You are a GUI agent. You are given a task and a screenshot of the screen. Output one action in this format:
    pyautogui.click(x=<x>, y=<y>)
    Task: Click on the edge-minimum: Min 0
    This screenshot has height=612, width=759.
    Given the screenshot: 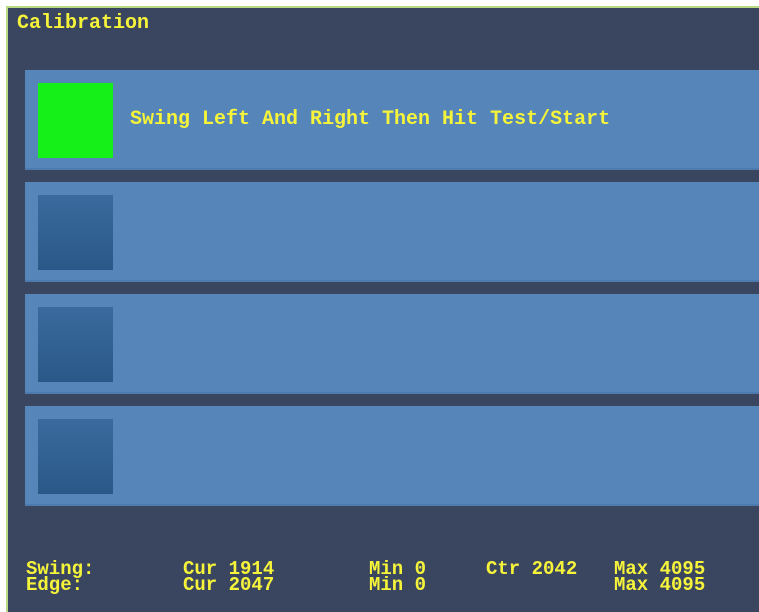 What is the action you would take?
    pyautogui.click(x=398, y=585)
    